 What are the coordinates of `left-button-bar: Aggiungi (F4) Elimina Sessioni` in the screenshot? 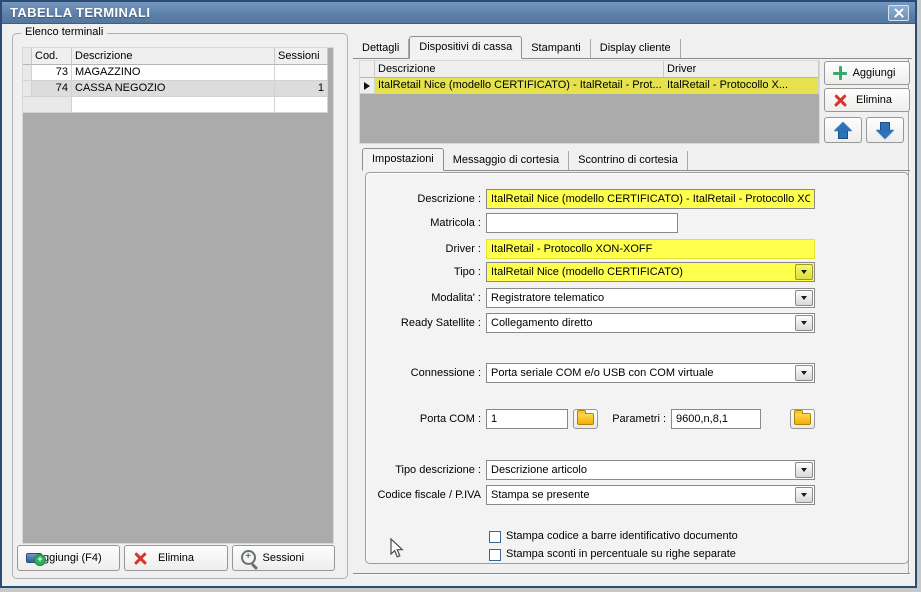 It's located at (176, 558).